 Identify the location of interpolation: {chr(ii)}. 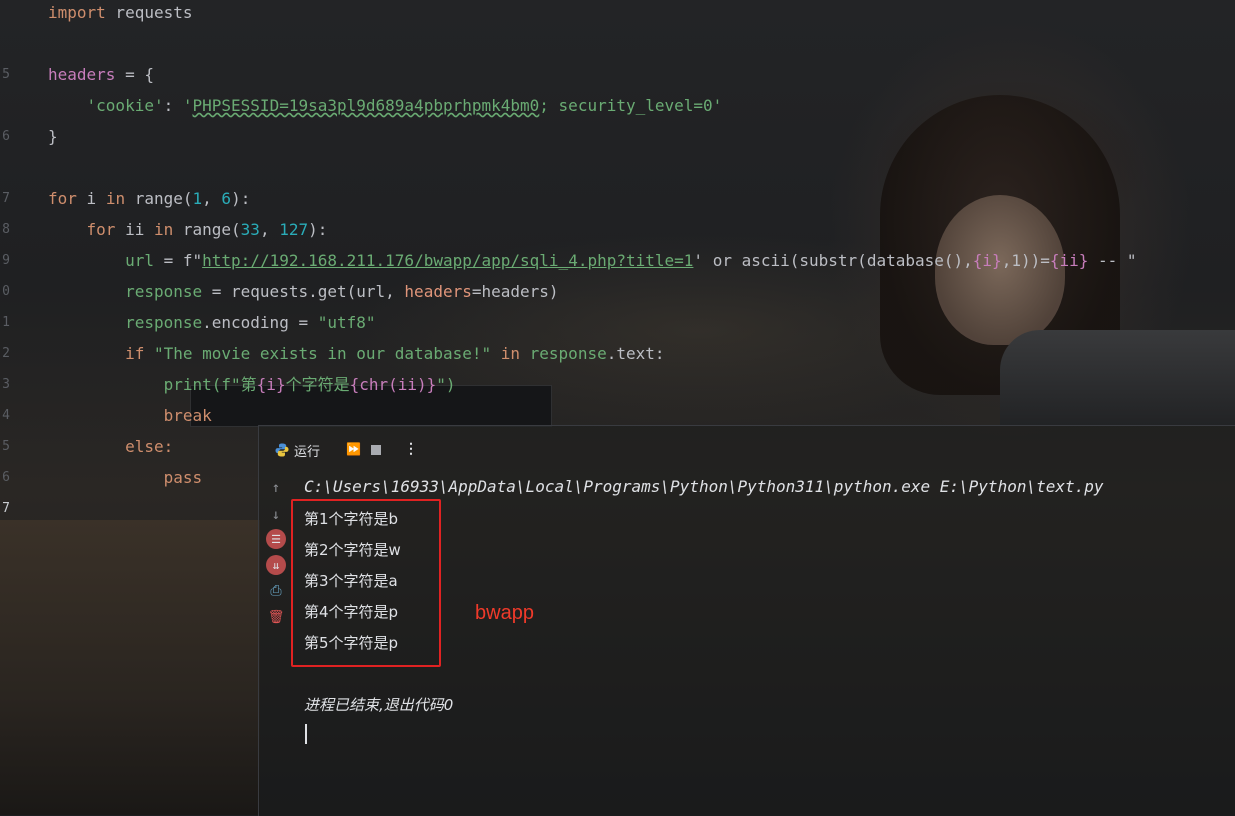
(393, 384).